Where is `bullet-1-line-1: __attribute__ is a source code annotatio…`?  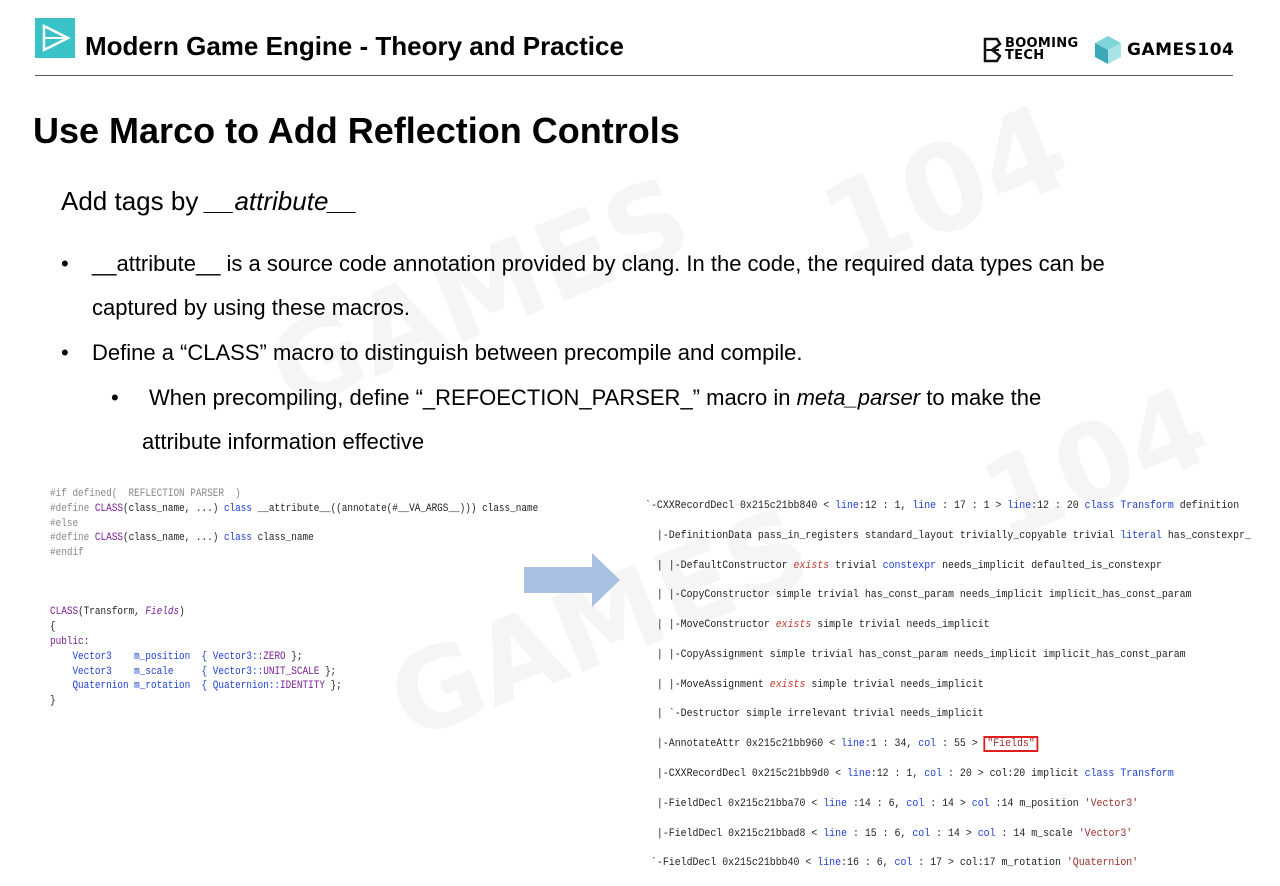 bullet-1-line-1: __attribute__ is a source code annotatio… is located at coordinates (598, 263).